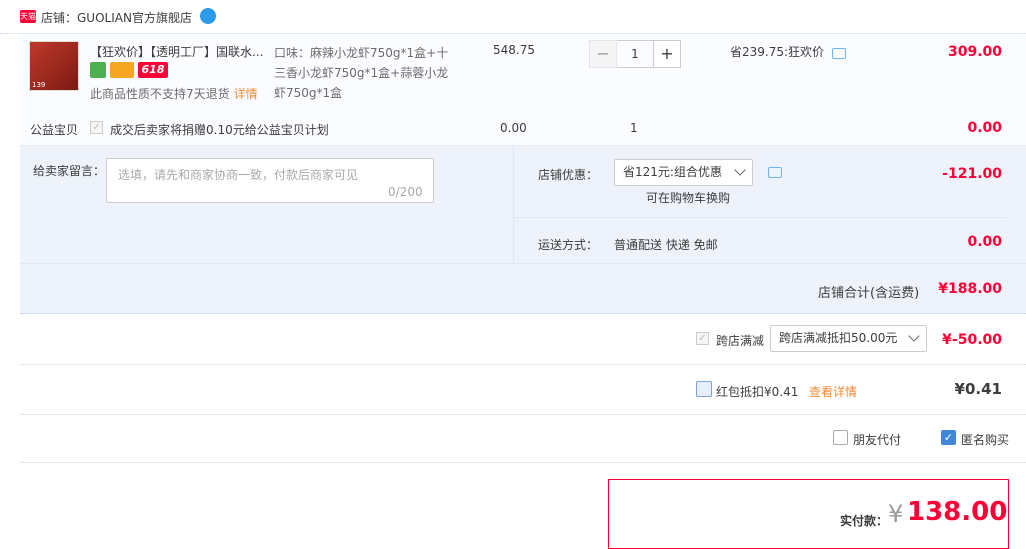  What do you see at coordinates (666, 245) in the screenshot?
I see `shipping-value: 普通配送 快递 免邮` at bounding box center [666, 245].